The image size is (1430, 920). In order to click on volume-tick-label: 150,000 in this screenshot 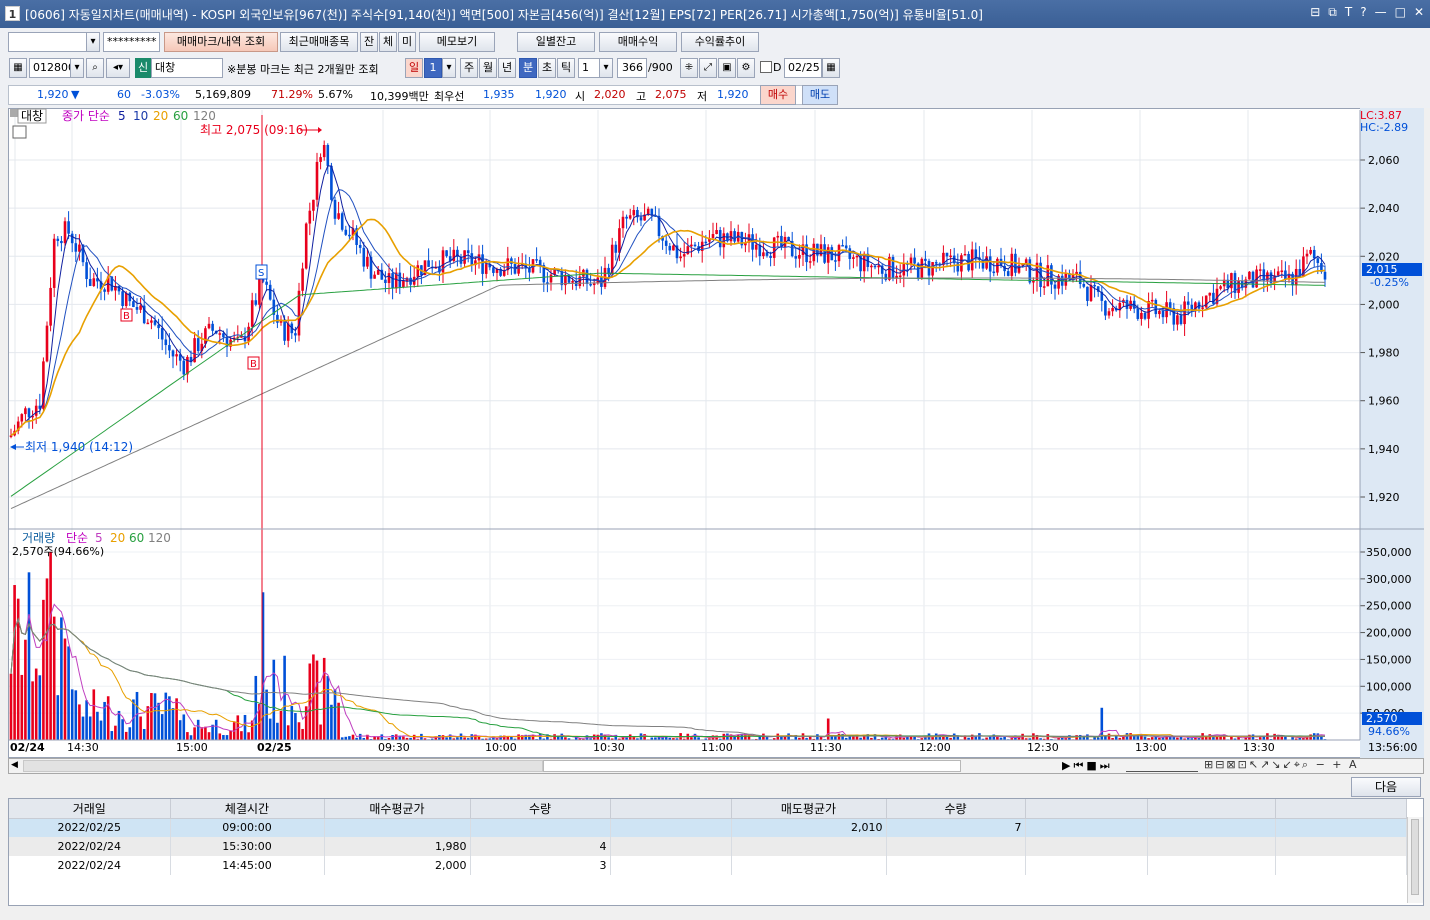, I will do `click(1389, 659)`.